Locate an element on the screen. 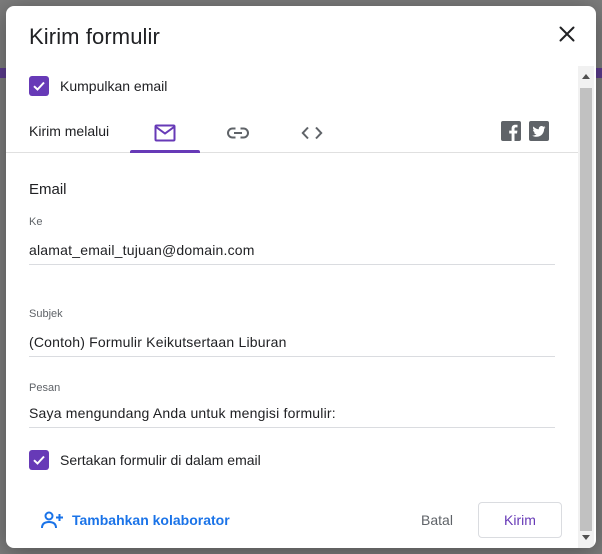 This screenshot has width=602, height=554. send-button: Kirim is located at coordinates (520, 520).